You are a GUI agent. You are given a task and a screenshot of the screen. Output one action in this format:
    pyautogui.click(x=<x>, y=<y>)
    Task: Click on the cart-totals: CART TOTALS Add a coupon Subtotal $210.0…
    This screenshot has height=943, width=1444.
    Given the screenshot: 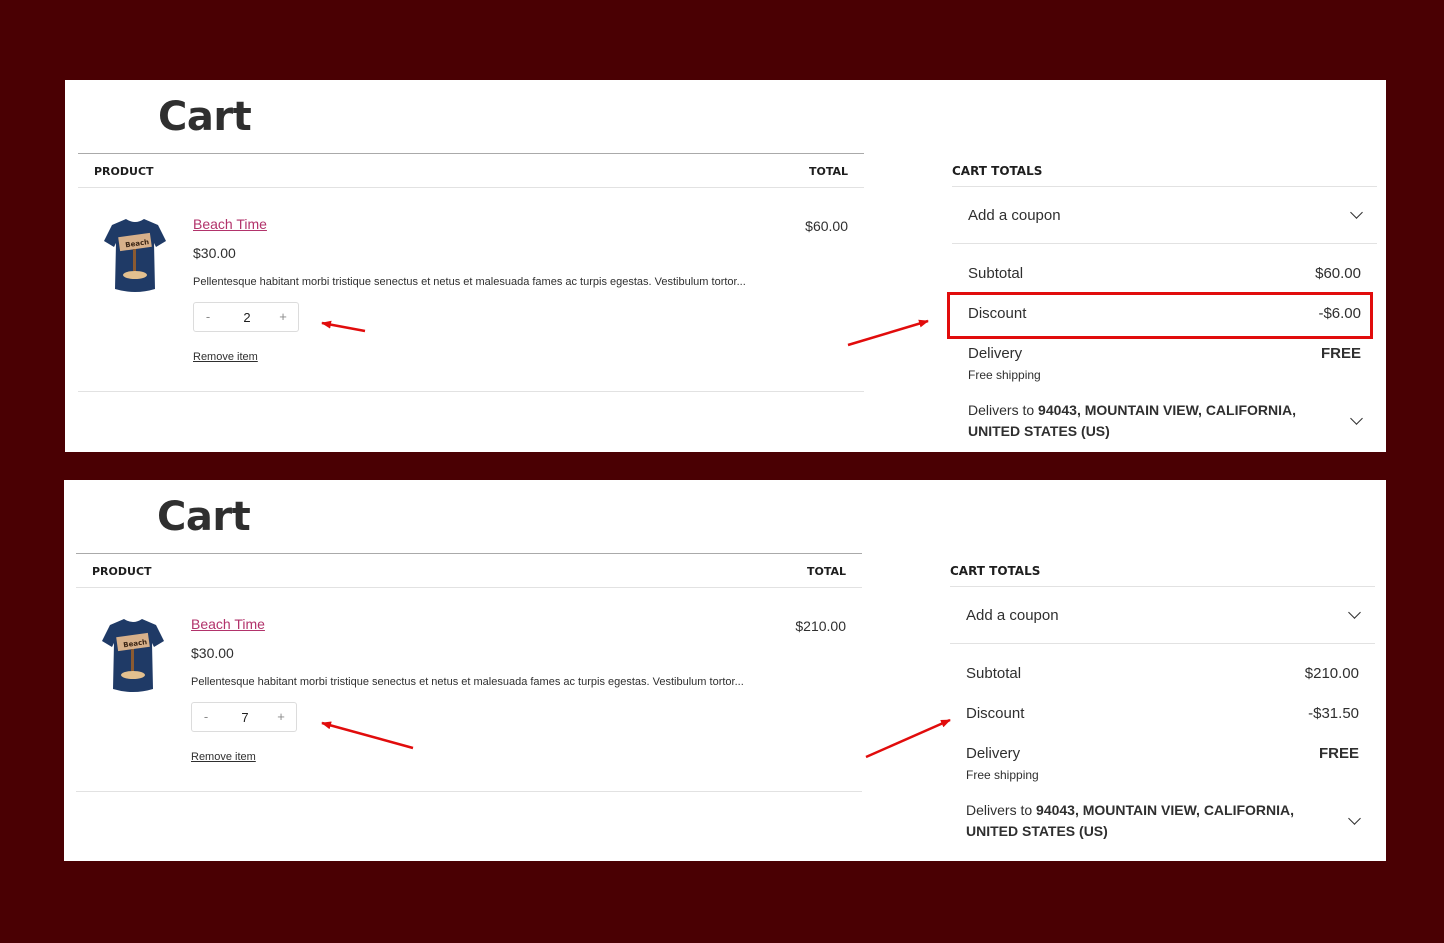 What is the action you would take?
    pyautogui.click(x=1162, y=696)
    